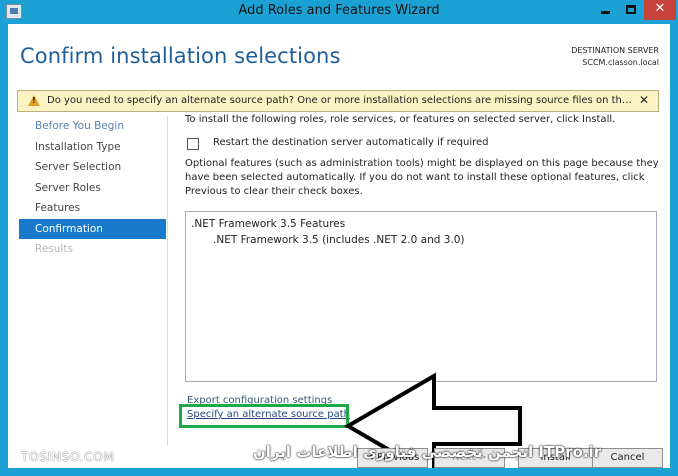 The width and height of the screenshot is (678, 476). I want to click on maximize-icon, so click(631, 9).